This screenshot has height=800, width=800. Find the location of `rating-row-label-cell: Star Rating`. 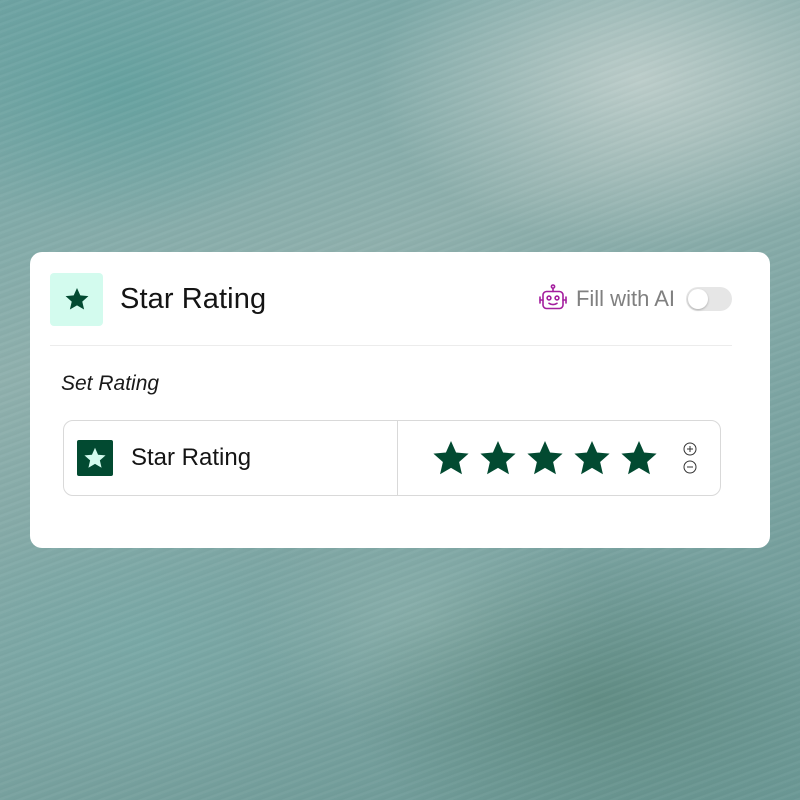

rating-row-label-cell: Star Rating is located at coordinates (231, 458).